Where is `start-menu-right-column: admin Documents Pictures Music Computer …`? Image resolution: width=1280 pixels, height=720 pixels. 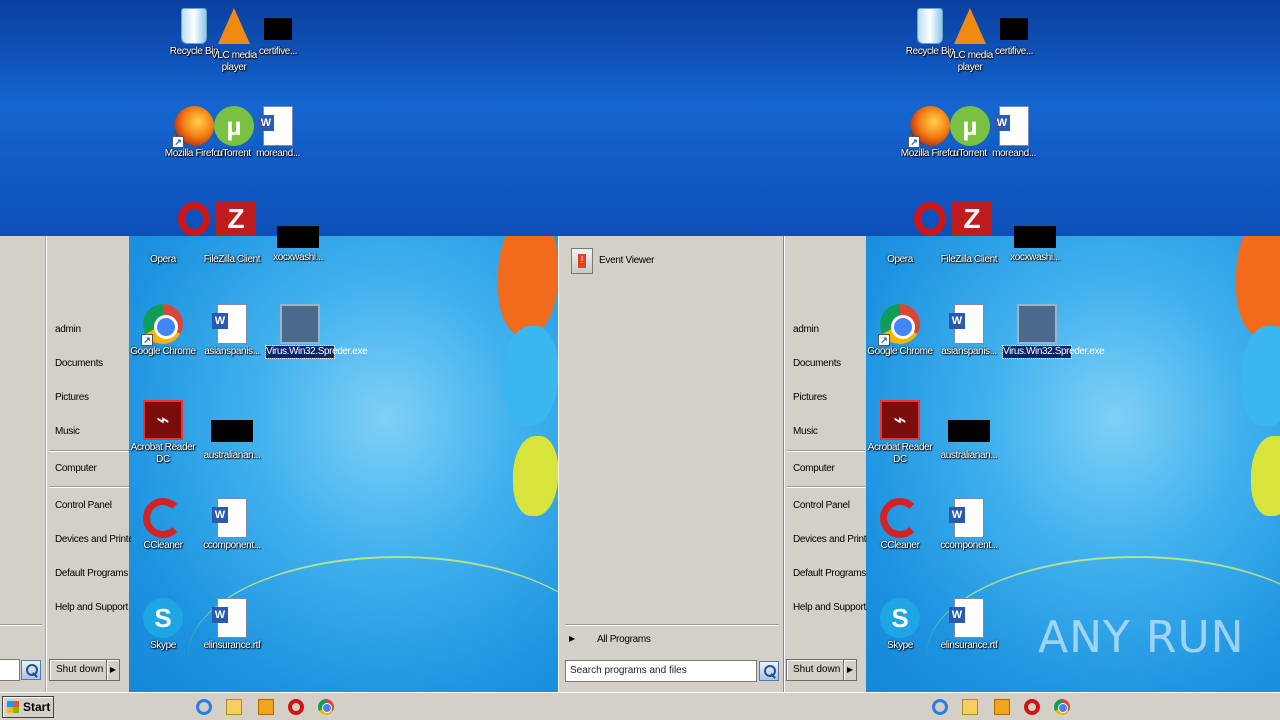
start-menu-right-column: admin Documents Pictures Music Computer … is located at coordinates (825, 464).